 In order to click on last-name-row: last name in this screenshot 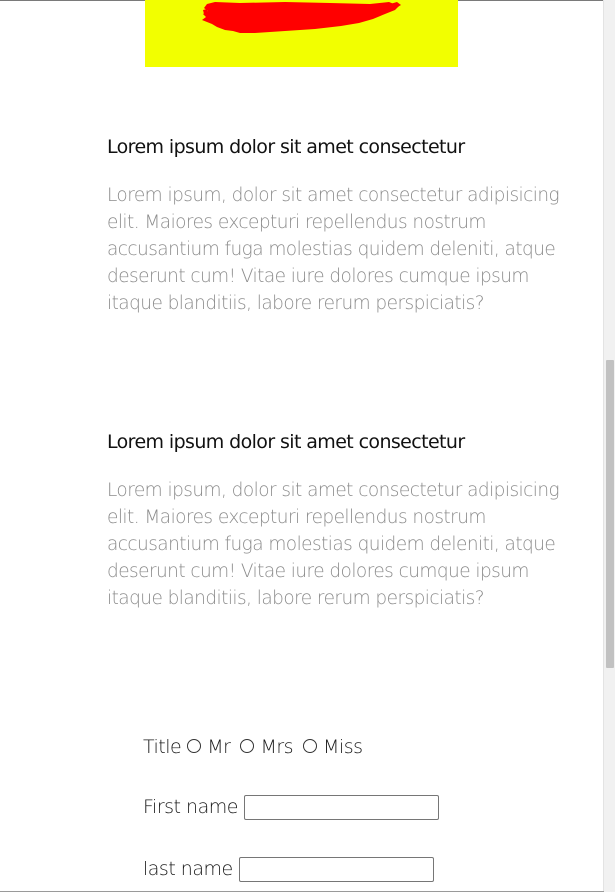, I will do `click(288, 869)`.